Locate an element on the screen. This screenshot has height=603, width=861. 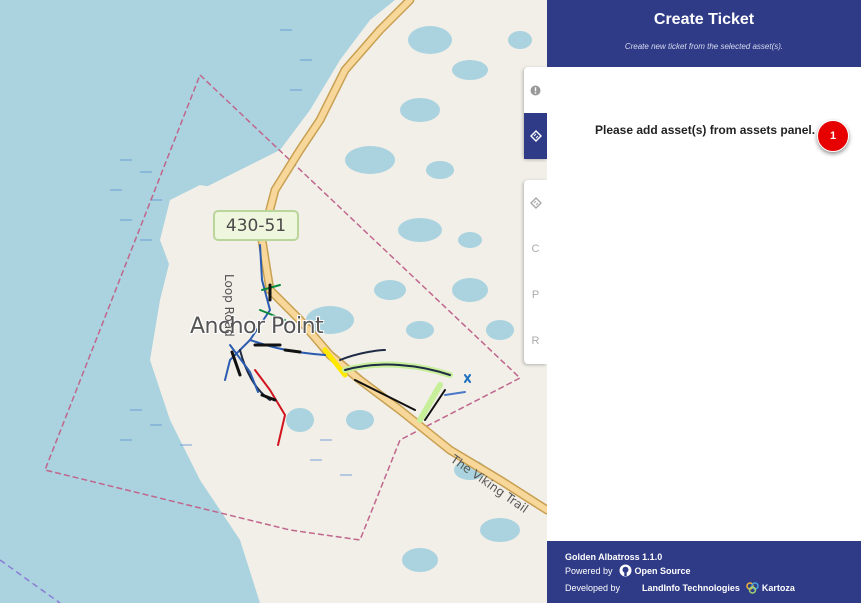
tab-p-label: P is located at coordinates (535, 295).